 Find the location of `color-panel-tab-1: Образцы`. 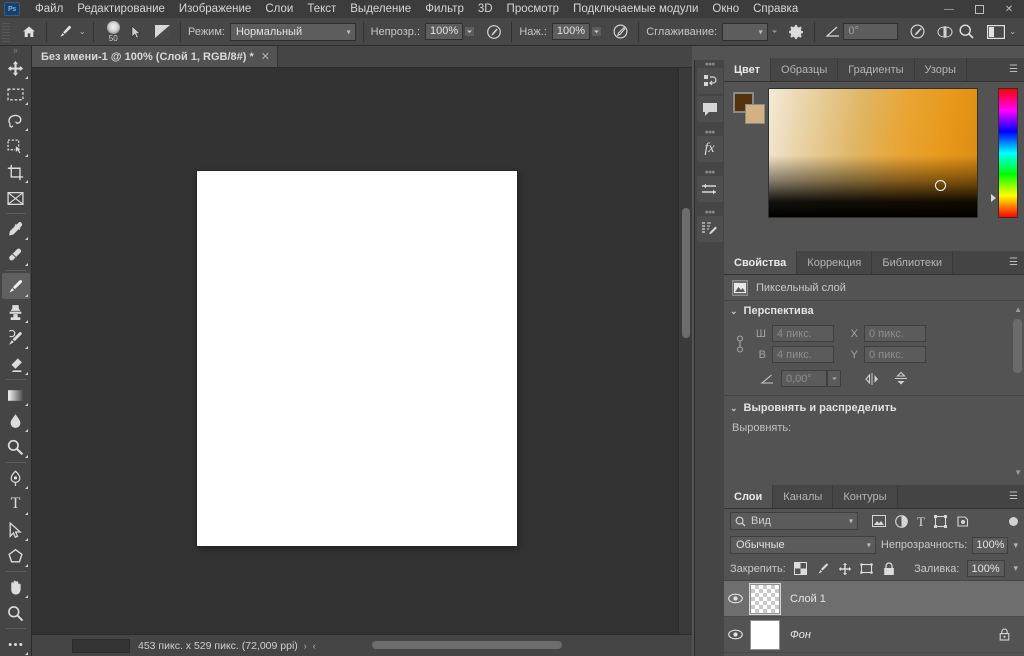

color-panel-tab-1: Образцы is located at coordinates (805, 69).